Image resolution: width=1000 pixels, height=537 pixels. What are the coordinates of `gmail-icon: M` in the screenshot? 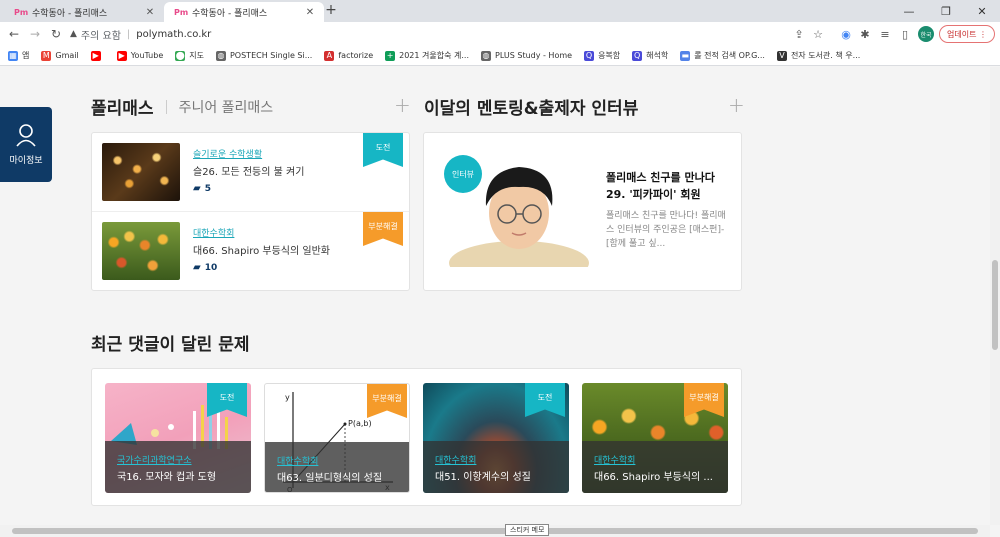 It's located at (46, 55).